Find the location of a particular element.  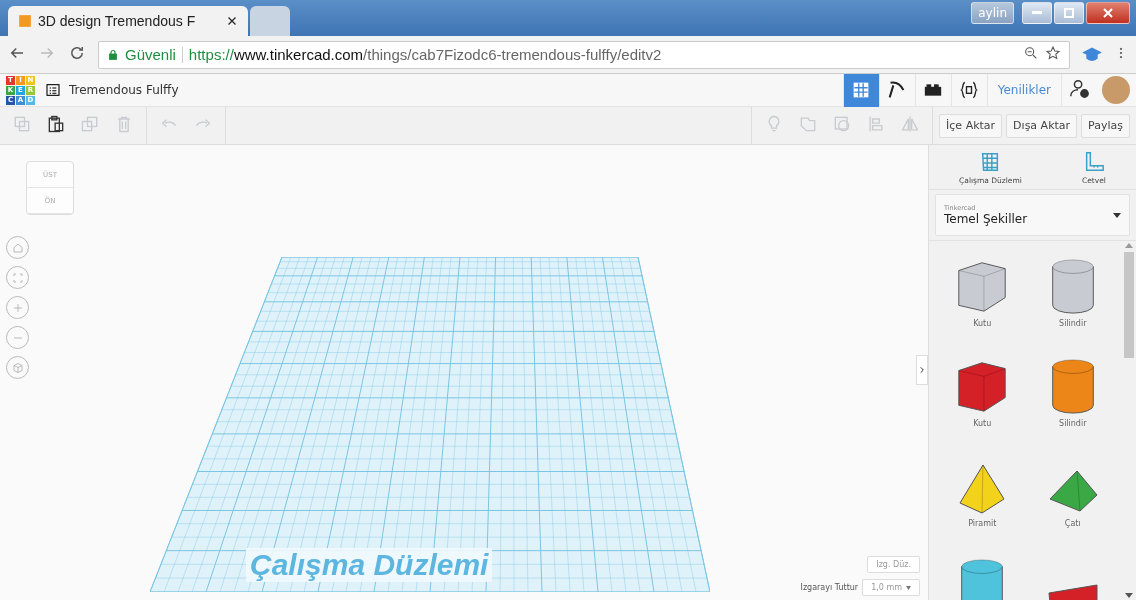

close-window-button is located at coordinates (1108, 13).